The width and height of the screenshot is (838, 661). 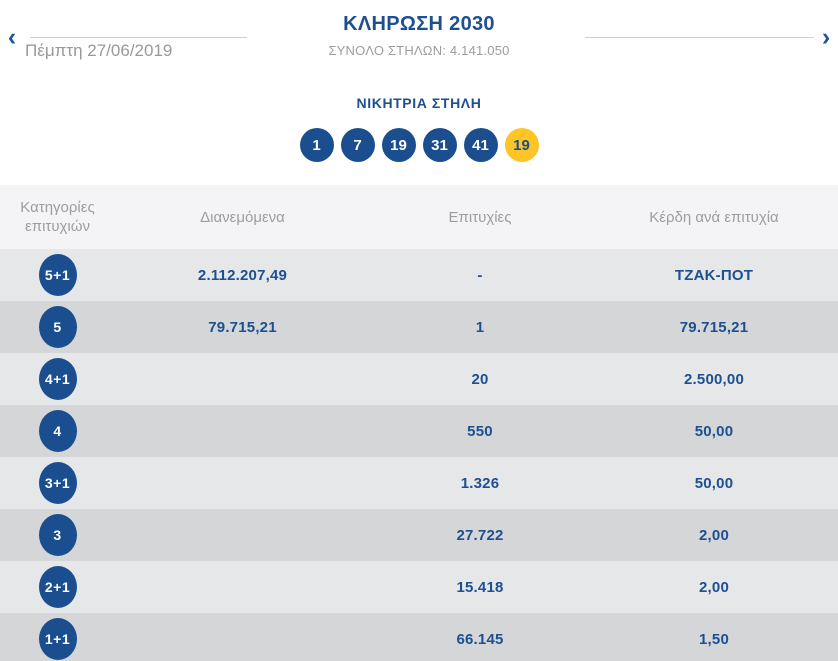 I want to click on winning-column-label: ΝΙΚΗΤΡΙΑ ΣΤΗΛΗ, so click(x=419, y=103).